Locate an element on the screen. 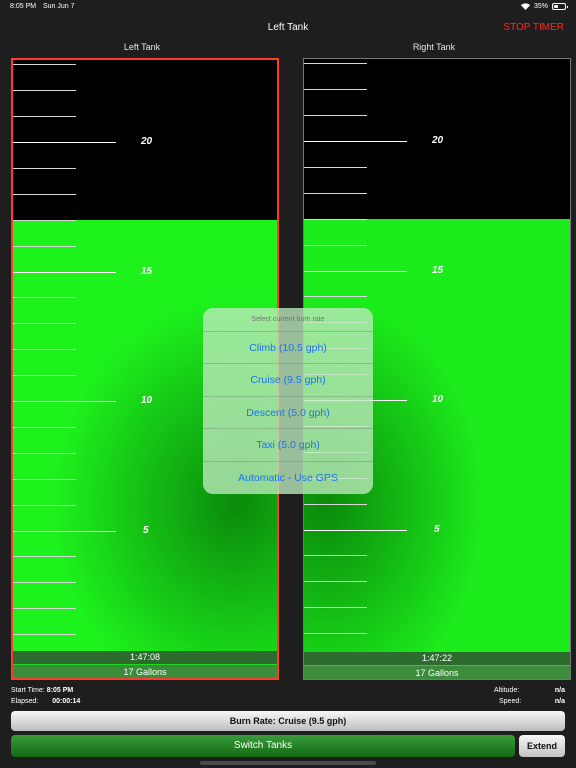  right-tank-footer: 1:47:22 17 Gallons is located at coordinates (437, 665).